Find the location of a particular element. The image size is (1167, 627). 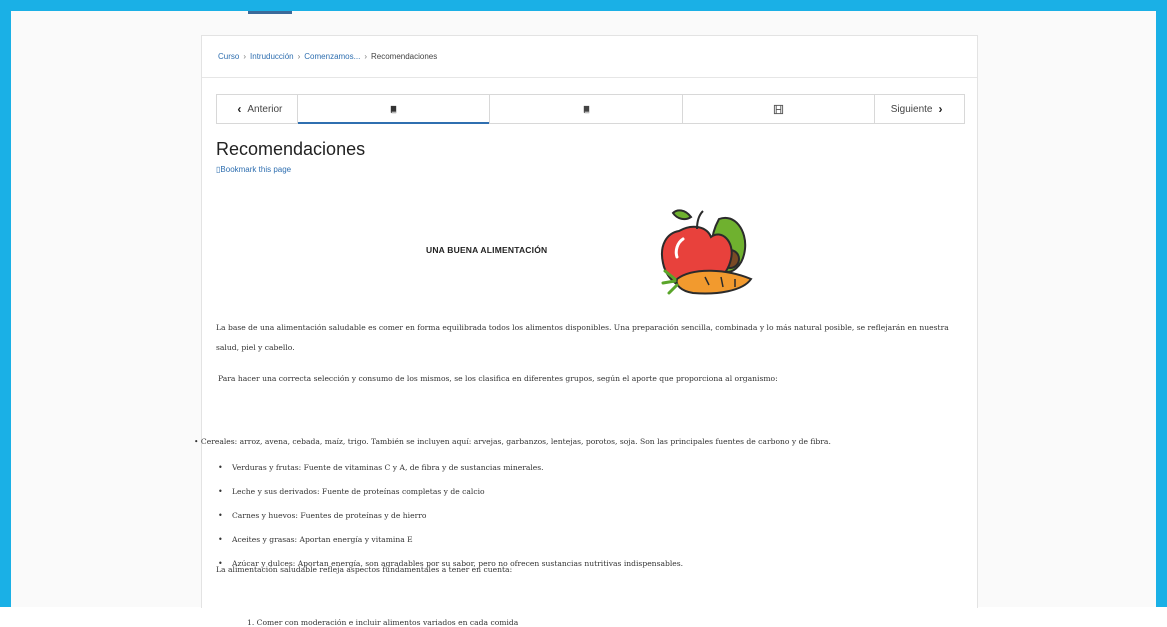

chevron-right-icon: › is located at coordinates (940, 109).